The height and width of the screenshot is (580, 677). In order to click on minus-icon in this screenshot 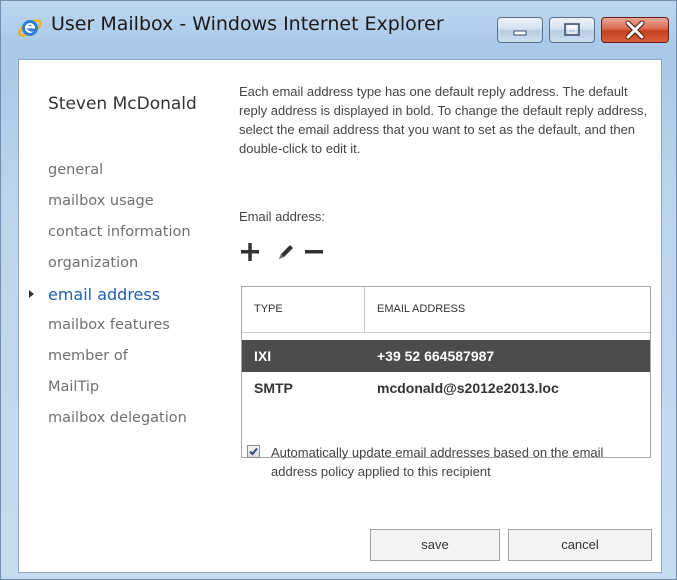, I will do `click(314, 252)`.